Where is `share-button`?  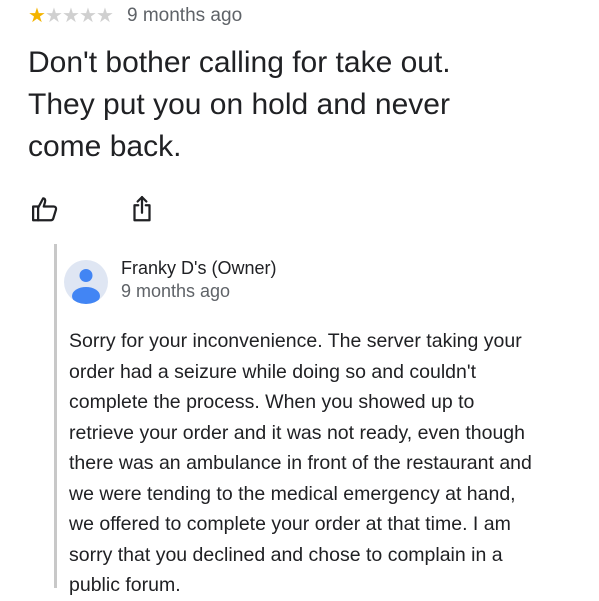 share-button is located at coordinates (142, 209).